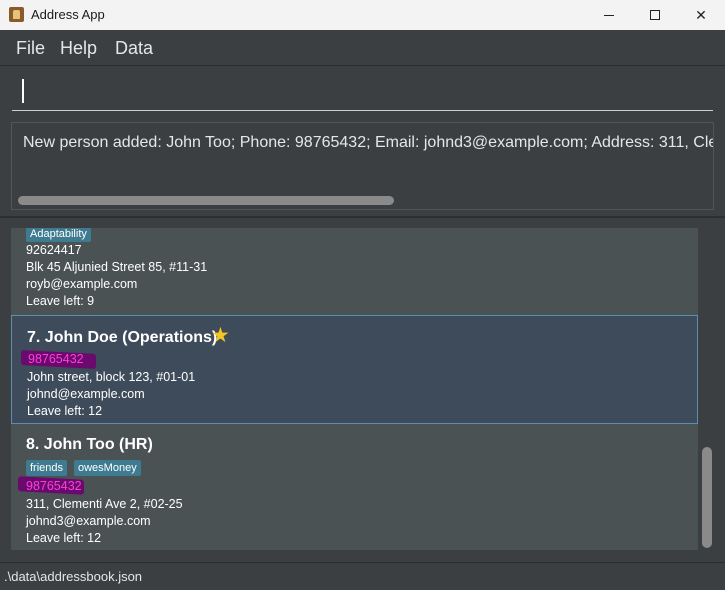  I want to click on minimize-icon, so click(609, 15).